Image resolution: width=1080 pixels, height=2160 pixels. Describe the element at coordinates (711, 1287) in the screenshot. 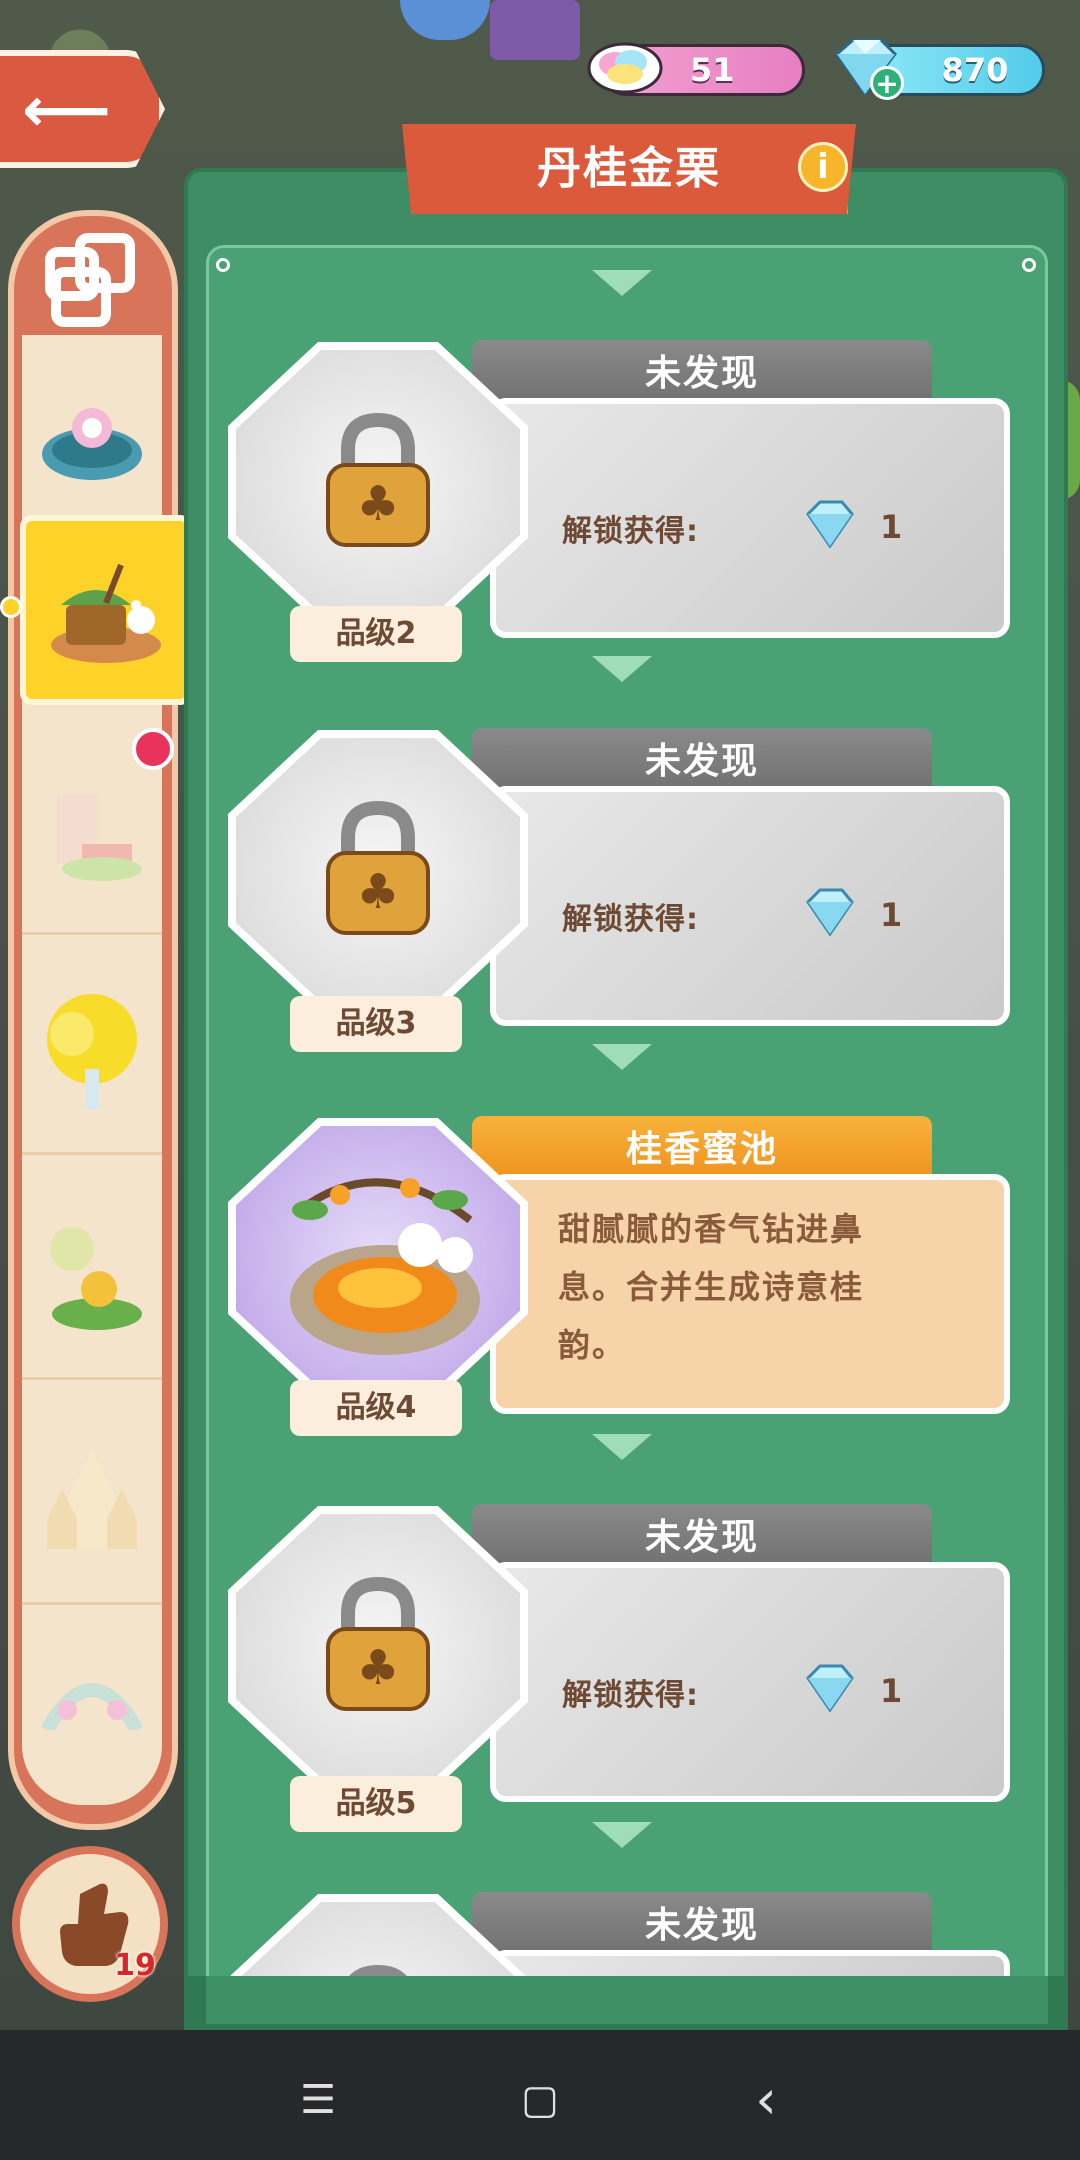

I see `item-description-line: 息。合并生成诗意桂` at that location.